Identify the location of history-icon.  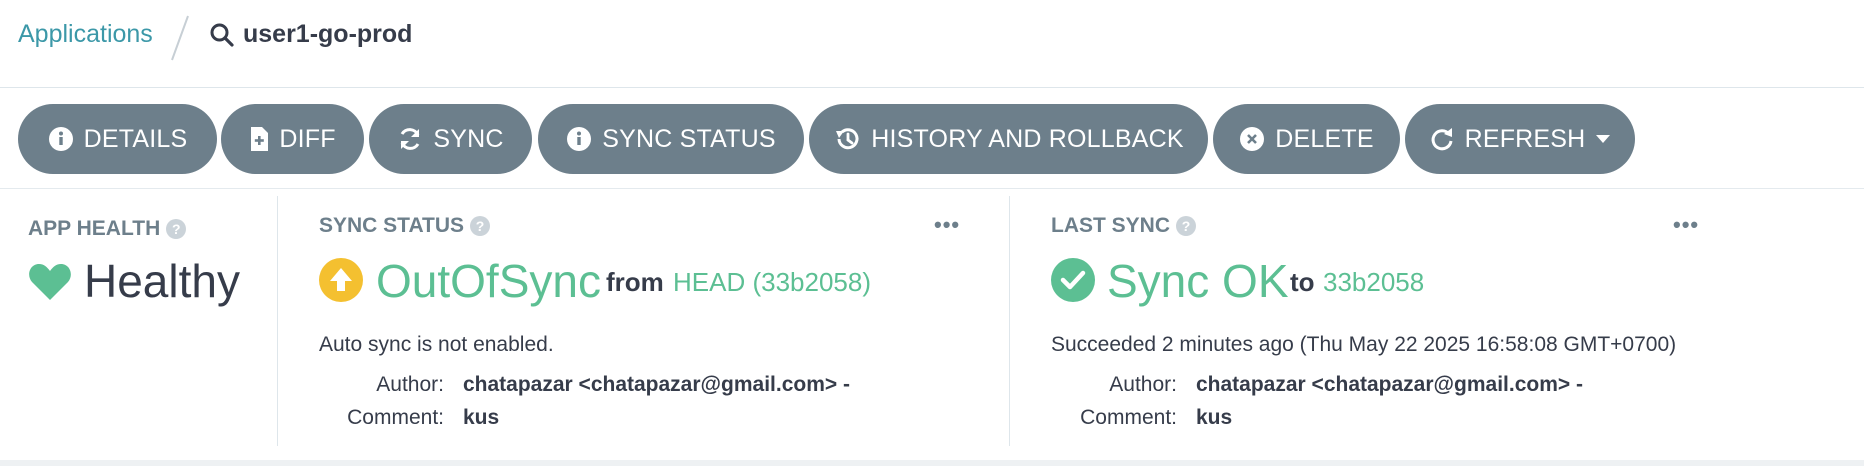
(847, 139).